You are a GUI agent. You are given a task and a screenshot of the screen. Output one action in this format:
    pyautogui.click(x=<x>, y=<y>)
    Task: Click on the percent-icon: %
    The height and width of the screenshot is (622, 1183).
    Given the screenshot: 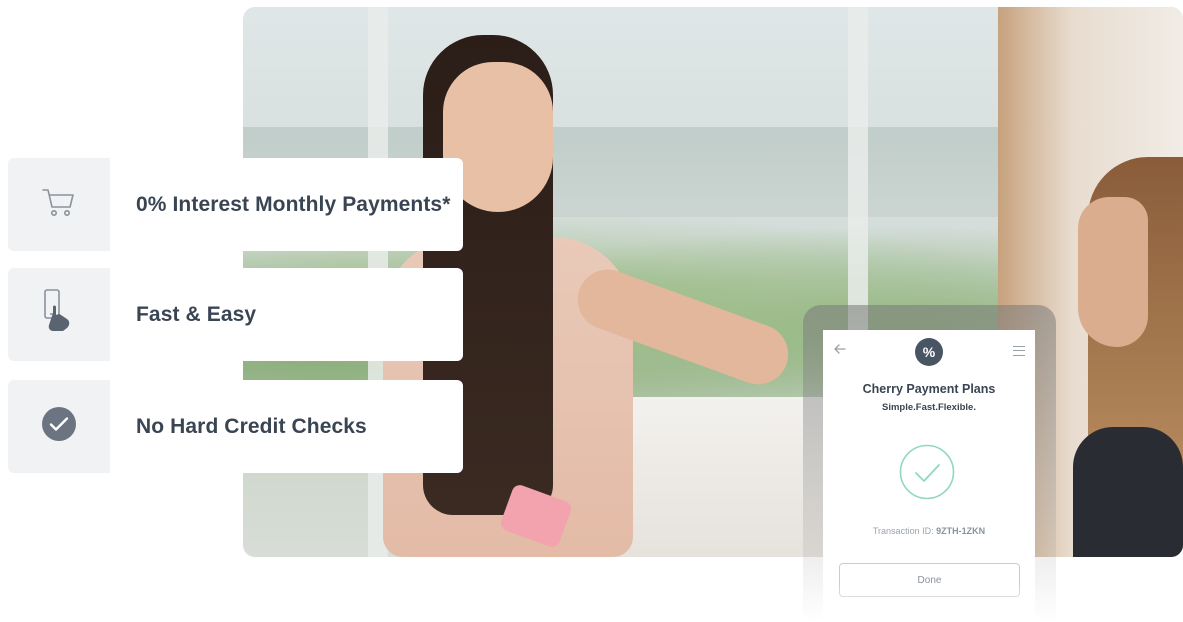 What is the action you would take?
    pyautogui.click(x=929, y=352)
    